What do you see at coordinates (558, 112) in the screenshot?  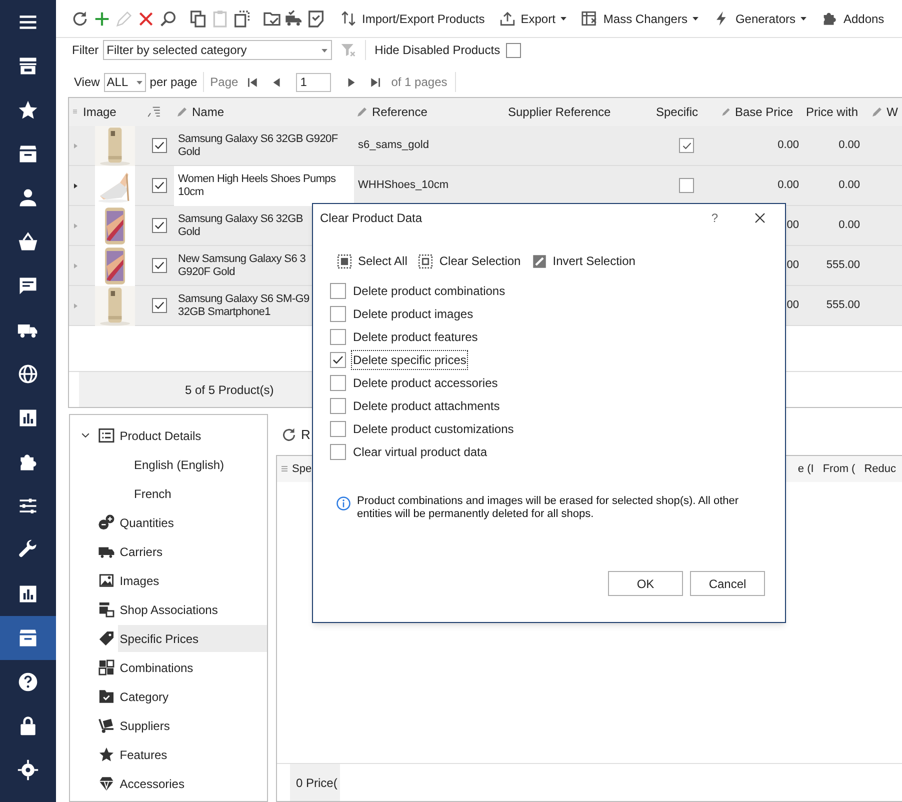 I see `column-header: Supplier Reference` at bounding box center [558, 112].